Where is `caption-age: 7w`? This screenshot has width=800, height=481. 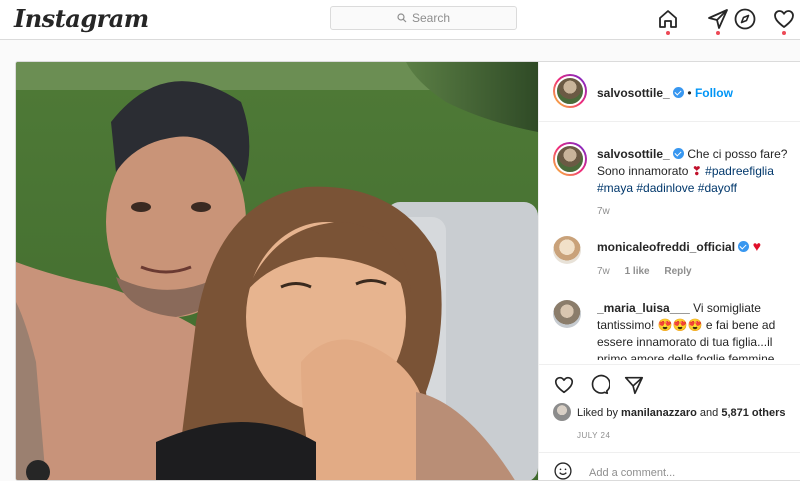
caption-age: 7w is located at coordinates (603, 211).